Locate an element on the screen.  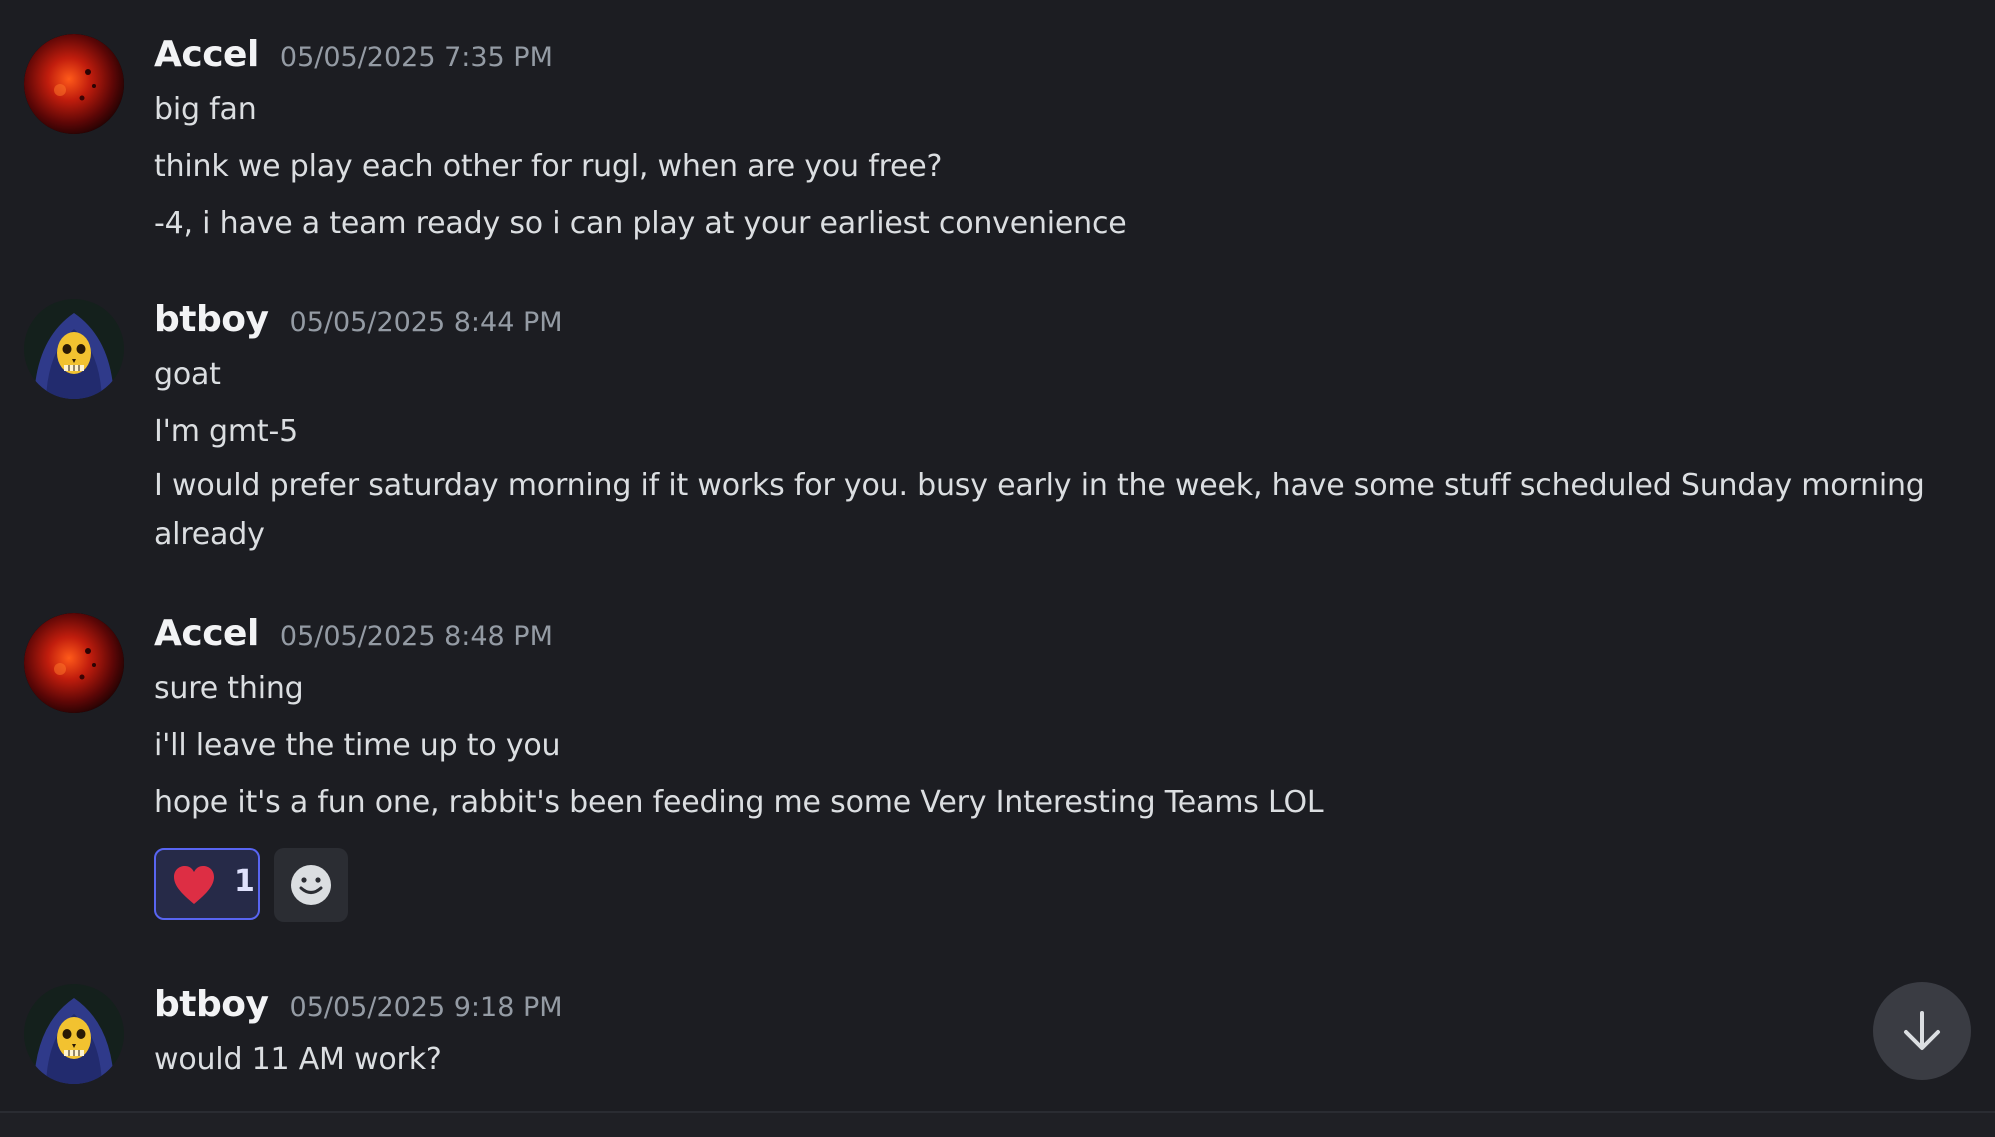
arrow-down-icon is located at coordinates (1922, 1030).